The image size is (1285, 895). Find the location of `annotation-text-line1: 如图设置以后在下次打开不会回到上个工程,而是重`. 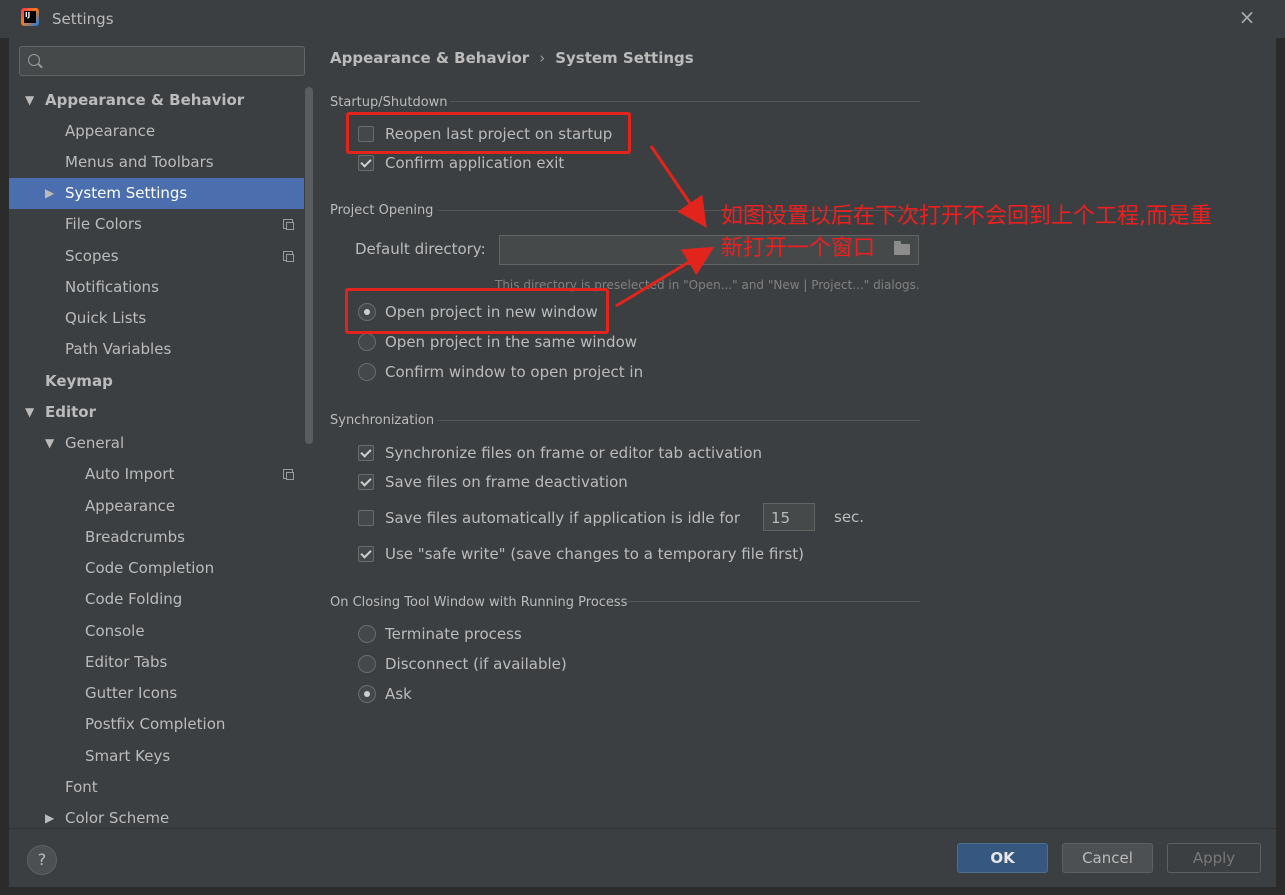

annotation-text-line1: 如图设置以后在下次打开不会回到上个工程,而是重 is located at coordinates (966, 216).